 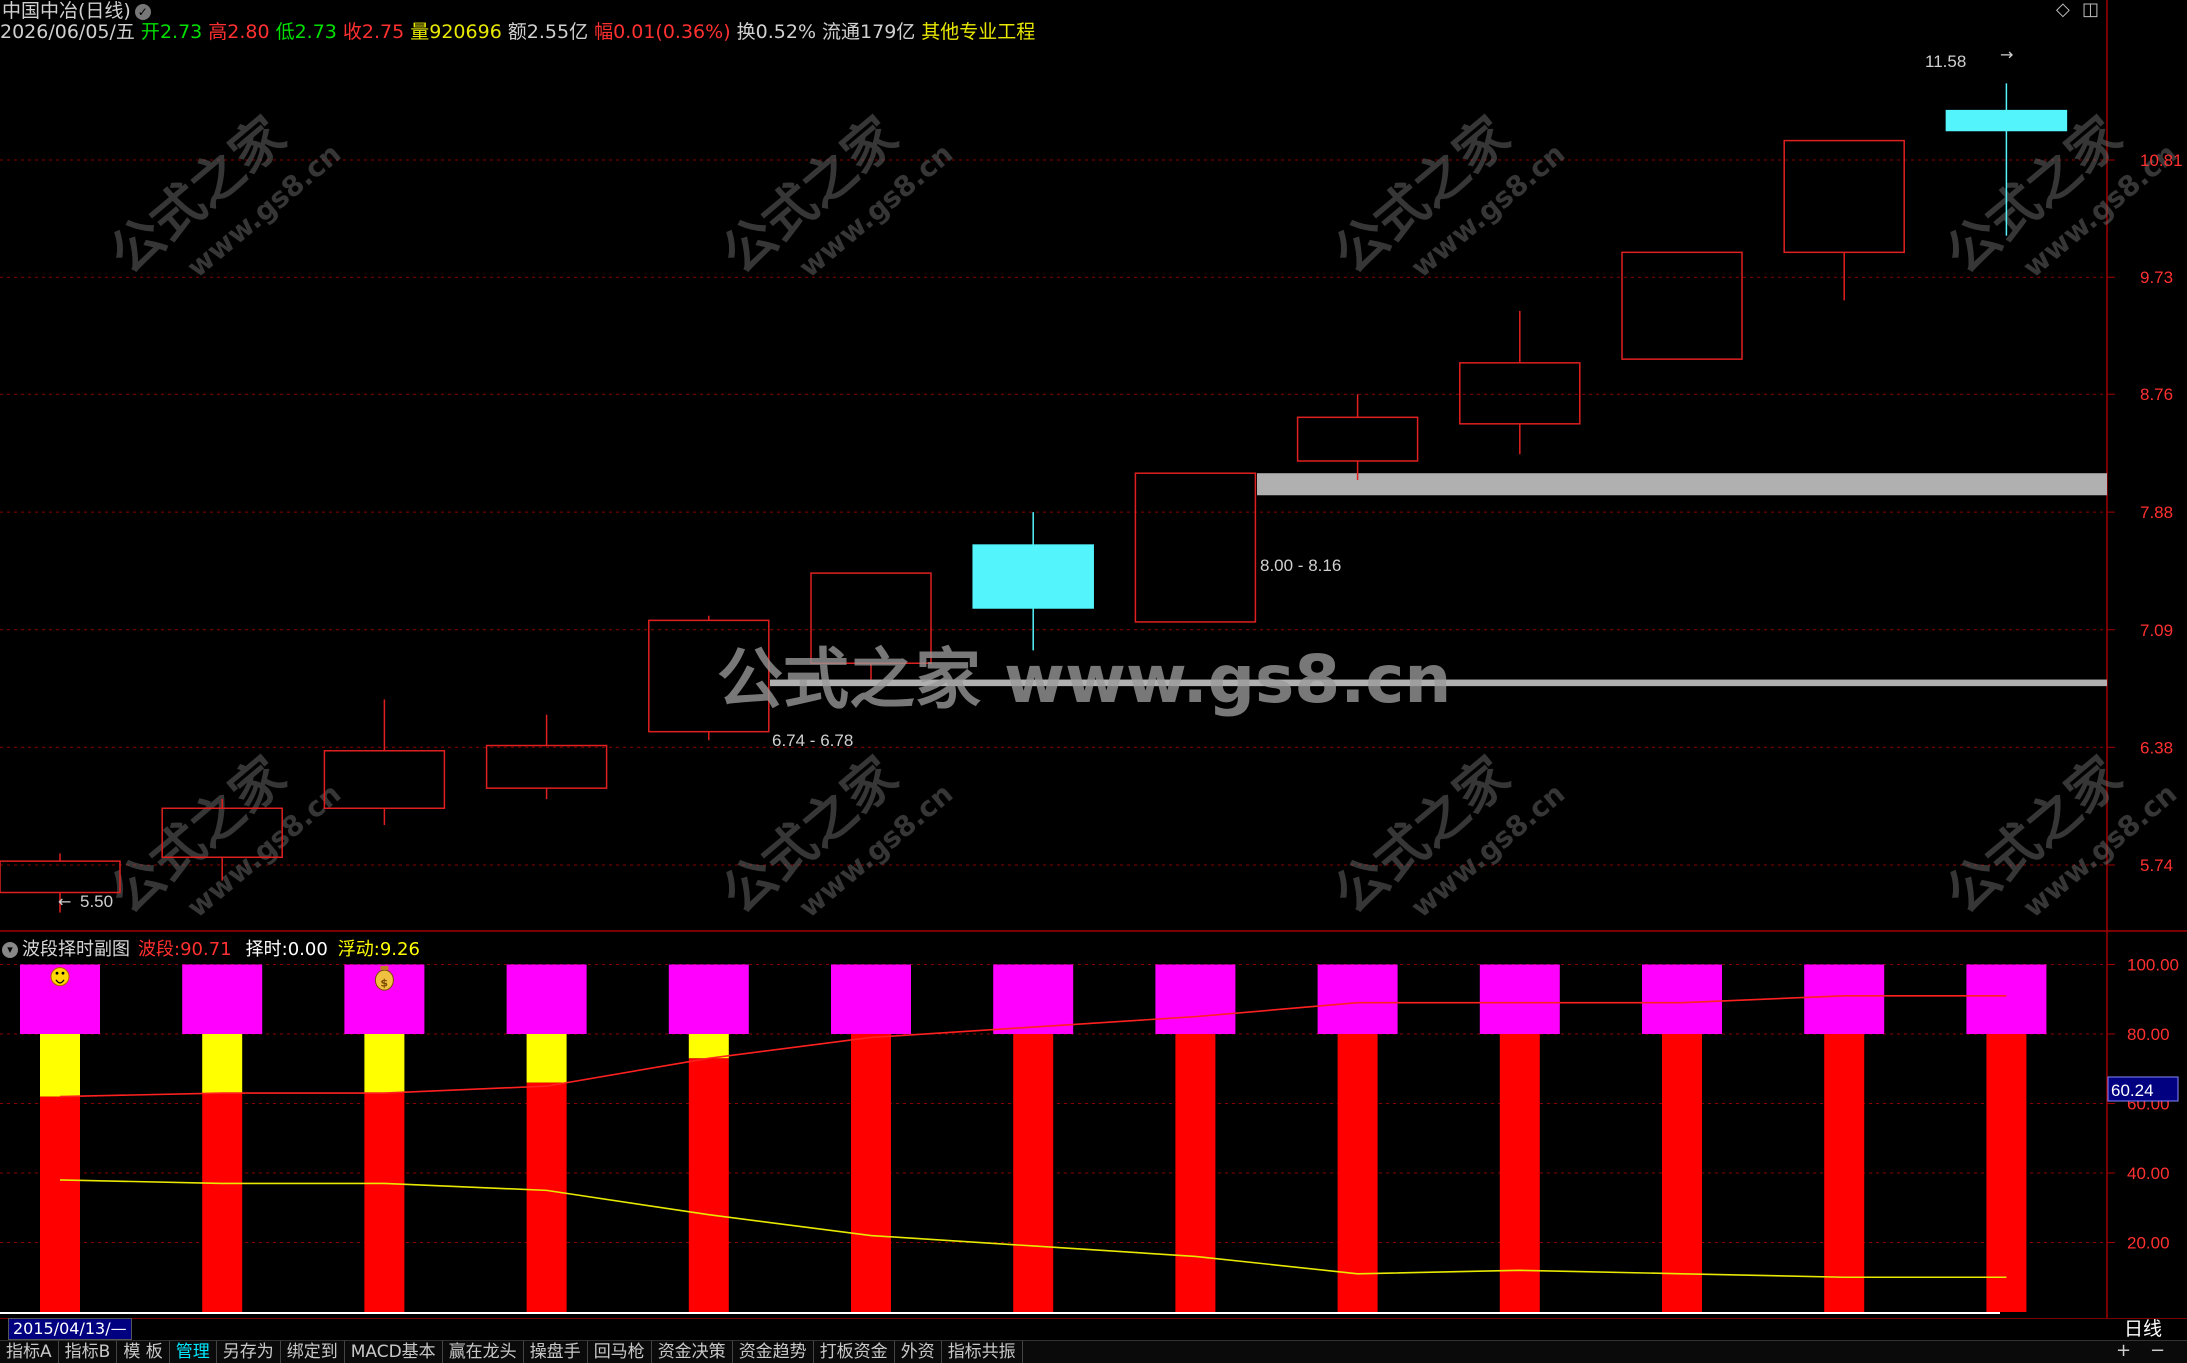 What do you see at coordinates (88, 1352) in the screenshot?
I see `tab-1: 指标B` at bounding box center [88, 1352].